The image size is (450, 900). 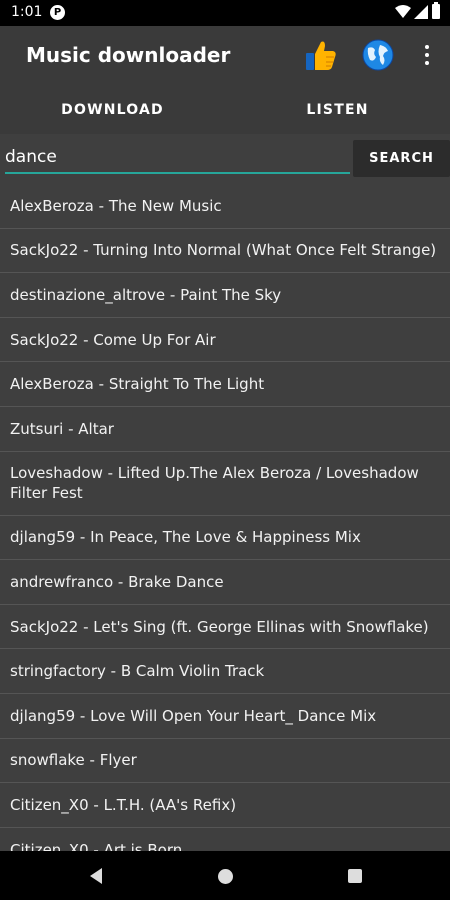 I want to click on wifi-icon, so click(x=403, y=11).